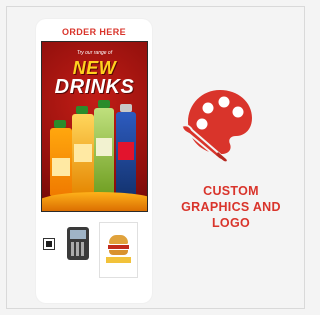 Image resolution: width=320 pixels, height=315 pixels. I want to click on palette-brush-icon, so click(216, 126).